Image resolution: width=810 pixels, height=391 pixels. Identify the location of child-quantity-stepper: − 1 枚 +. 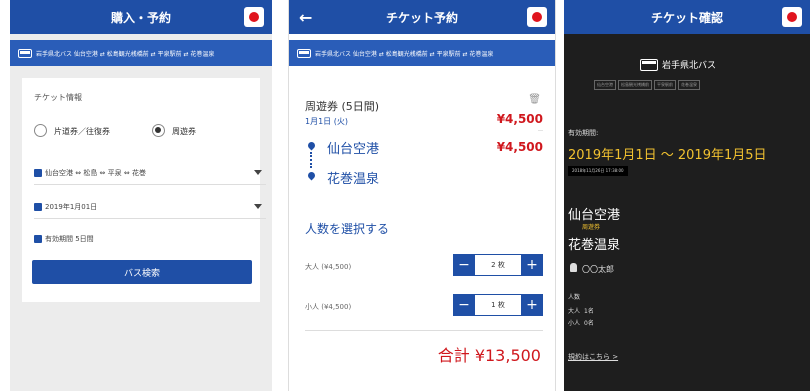
(498, 305).